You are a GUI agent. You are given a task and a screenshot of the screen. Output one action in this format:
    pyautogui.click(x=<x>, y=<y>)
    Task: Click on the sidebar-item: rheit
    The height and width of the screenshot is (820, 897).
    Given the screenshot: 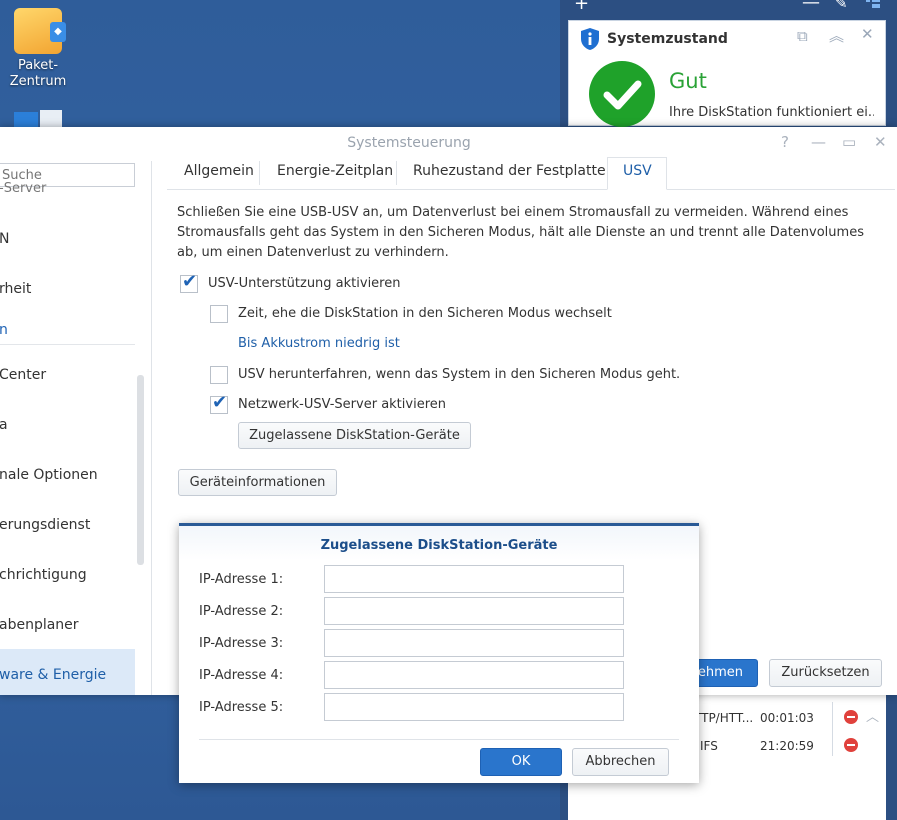 What is the action you would take?
    pyautogui.click(x=15, y=289)
    